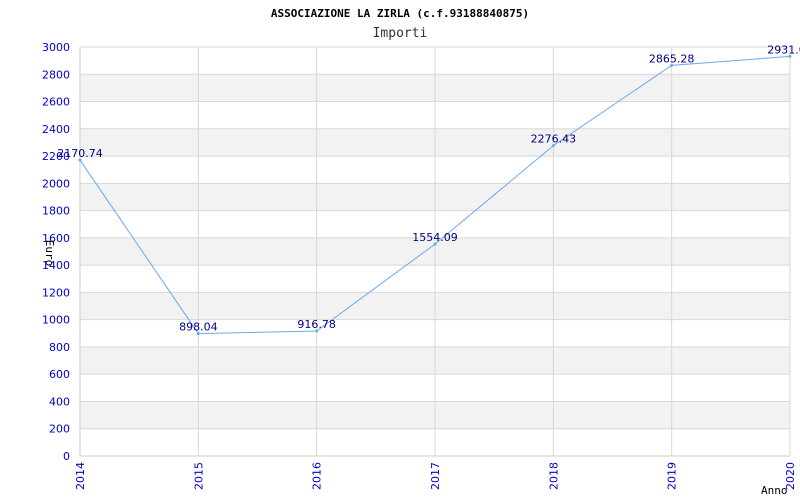  Describe the element at coordinates (56, 47) in the screenshot. I see `y-tick-label: 3000` at that location.